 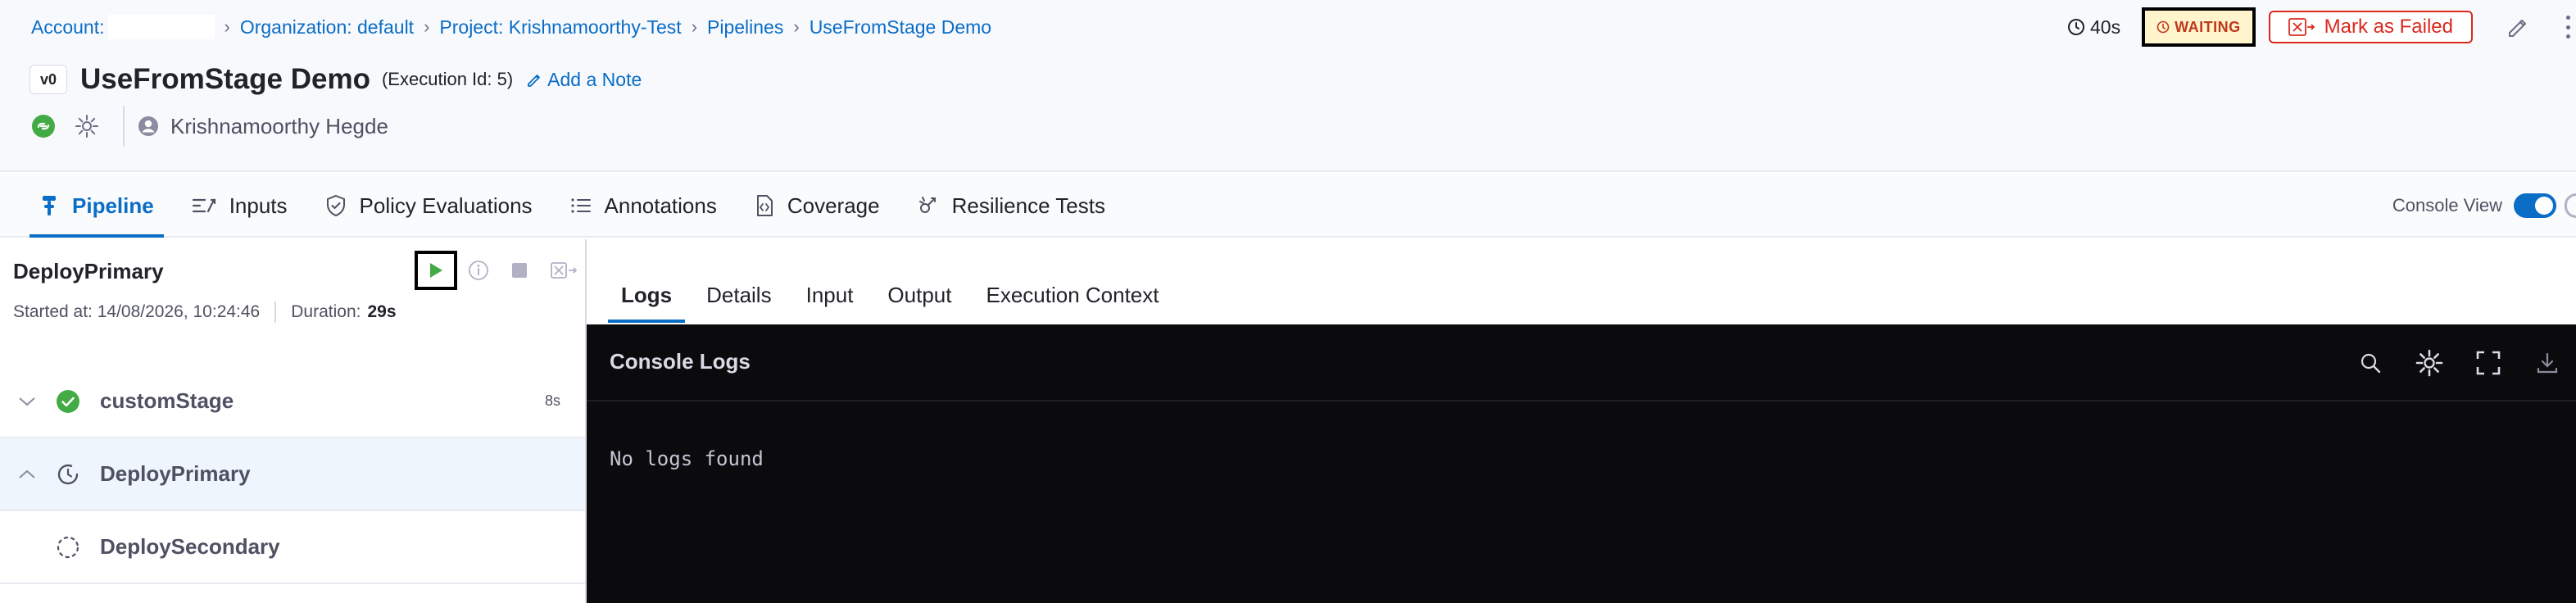 What do you see at coordinates (148, 126) in the screenshot?
I see `user-avatar-icon` at bounding box center [148, 126].